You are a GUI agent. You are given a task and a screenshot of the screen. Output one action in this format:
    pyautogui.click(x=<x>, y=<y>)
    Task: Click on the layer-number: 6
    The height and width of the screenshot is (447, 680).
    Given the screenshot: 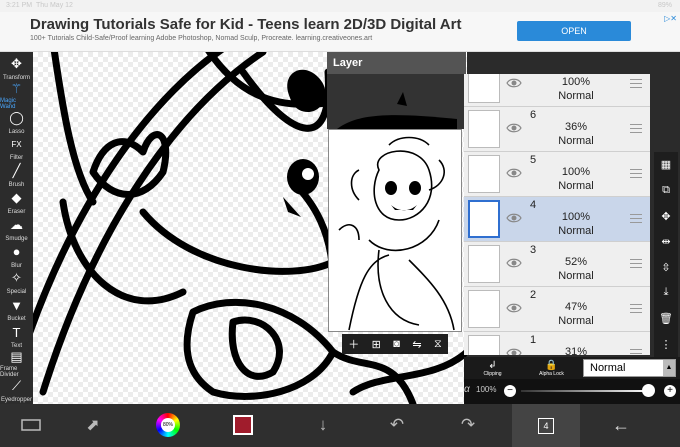 What is the action you would take?
    pyautogui.click(x=533, y=115)
    